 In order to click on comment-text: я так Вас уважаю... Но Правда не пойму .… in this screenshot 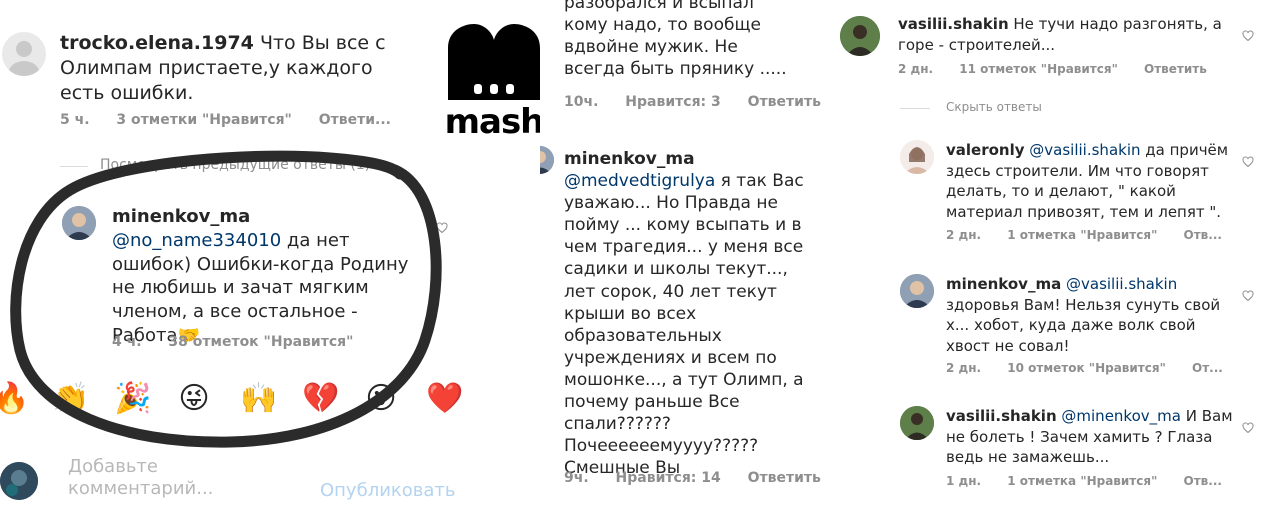, I will do `click(684, 325)`.